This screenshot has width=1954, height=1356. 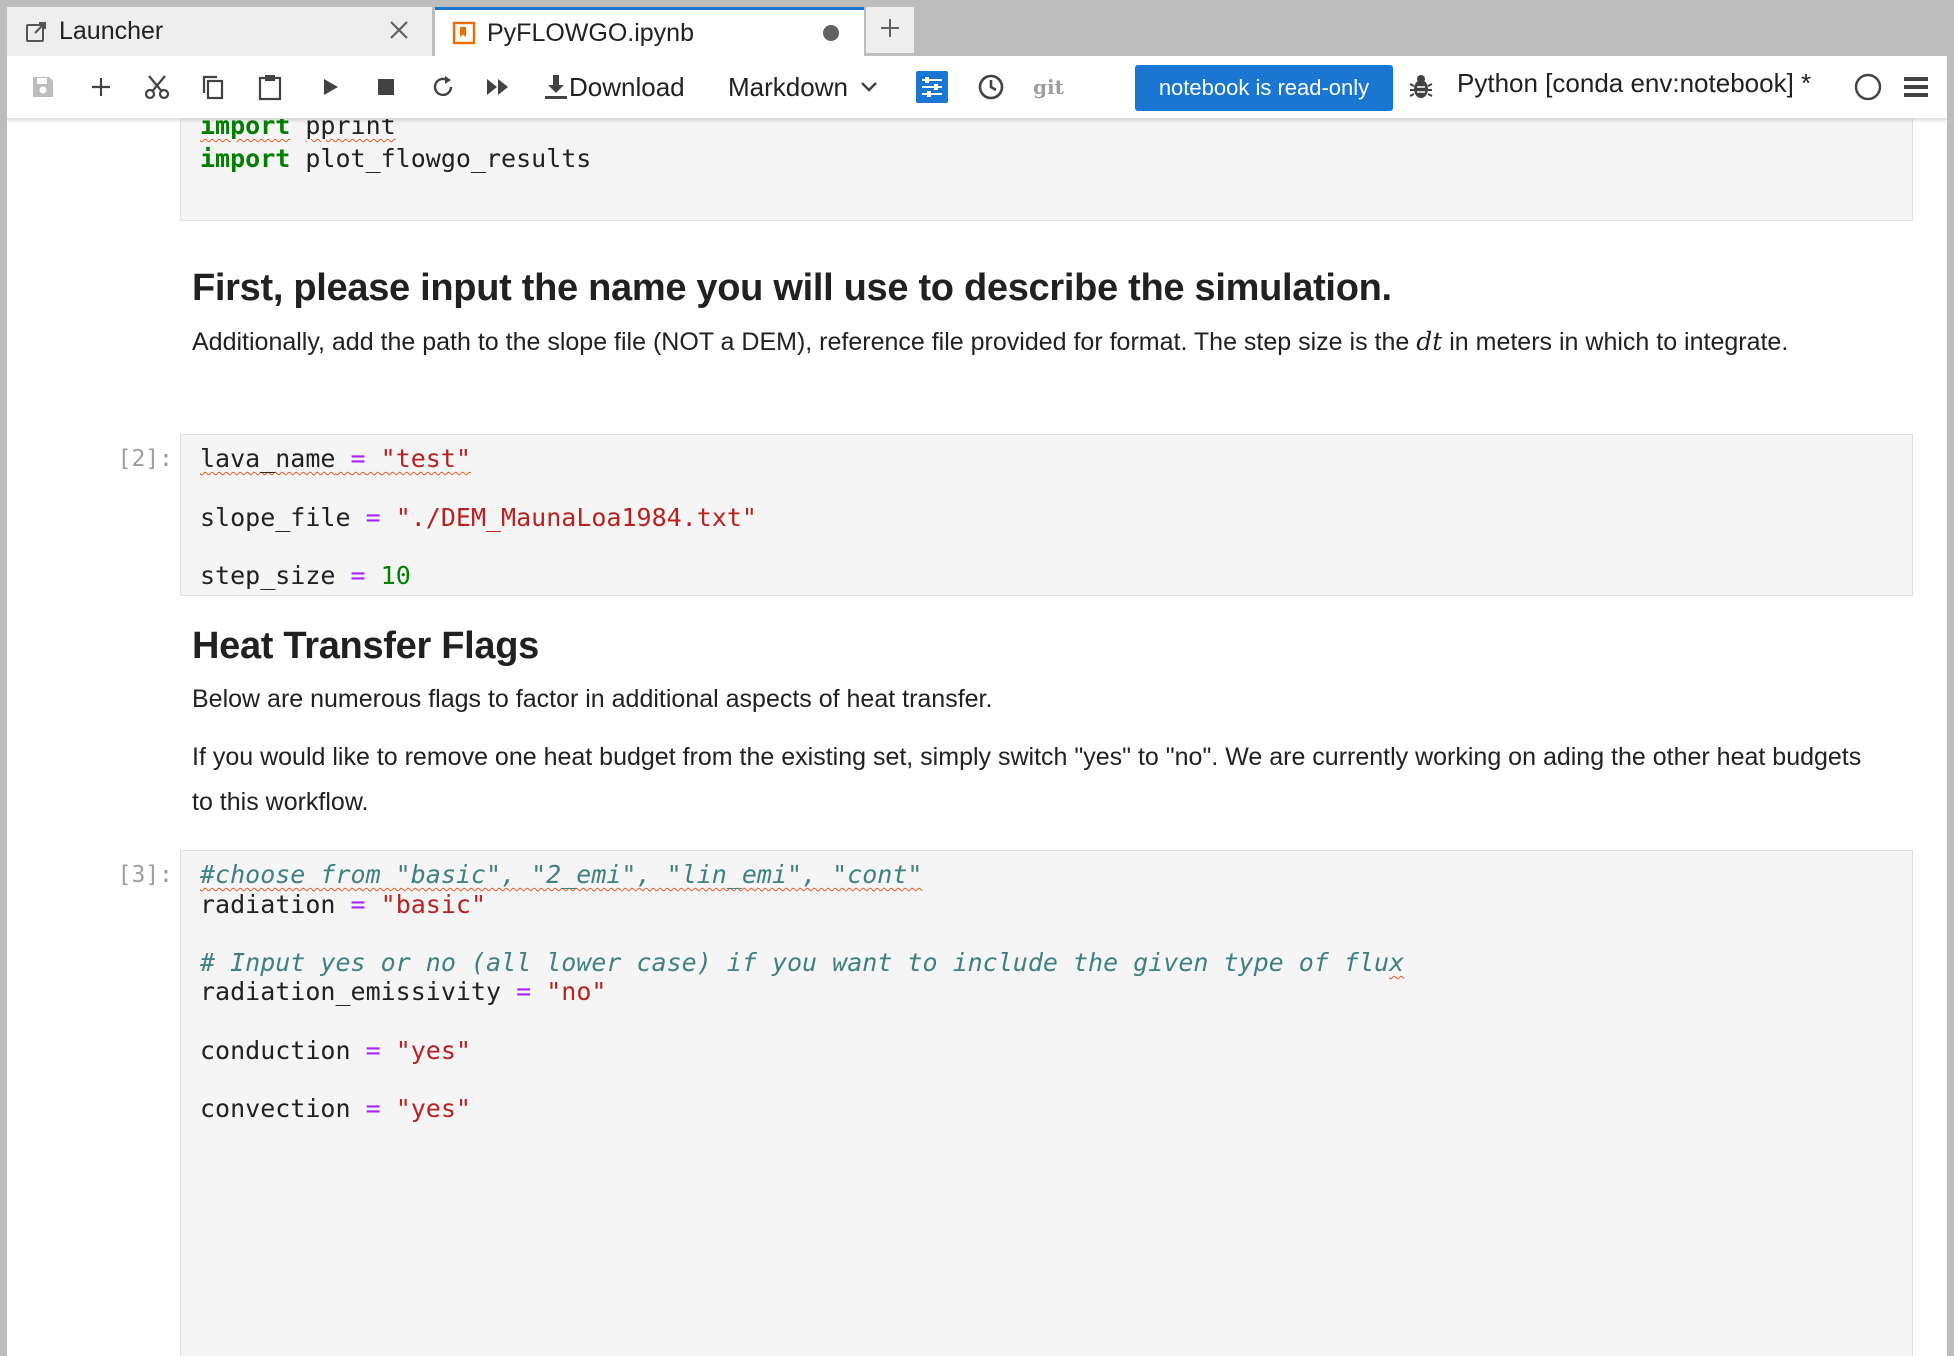 I want to click on download-label: Download, so click(x=627, y=86).